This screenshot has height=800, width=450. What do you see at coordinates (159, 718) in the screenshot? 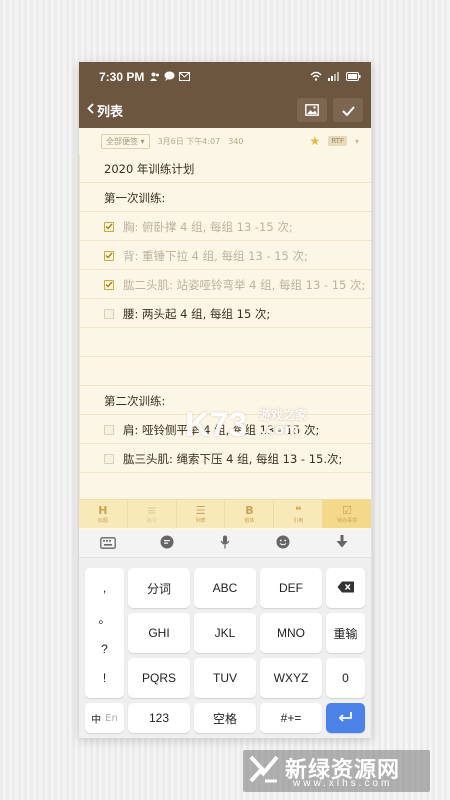
I see `number-key: 123` at bounding box center [159, 718].